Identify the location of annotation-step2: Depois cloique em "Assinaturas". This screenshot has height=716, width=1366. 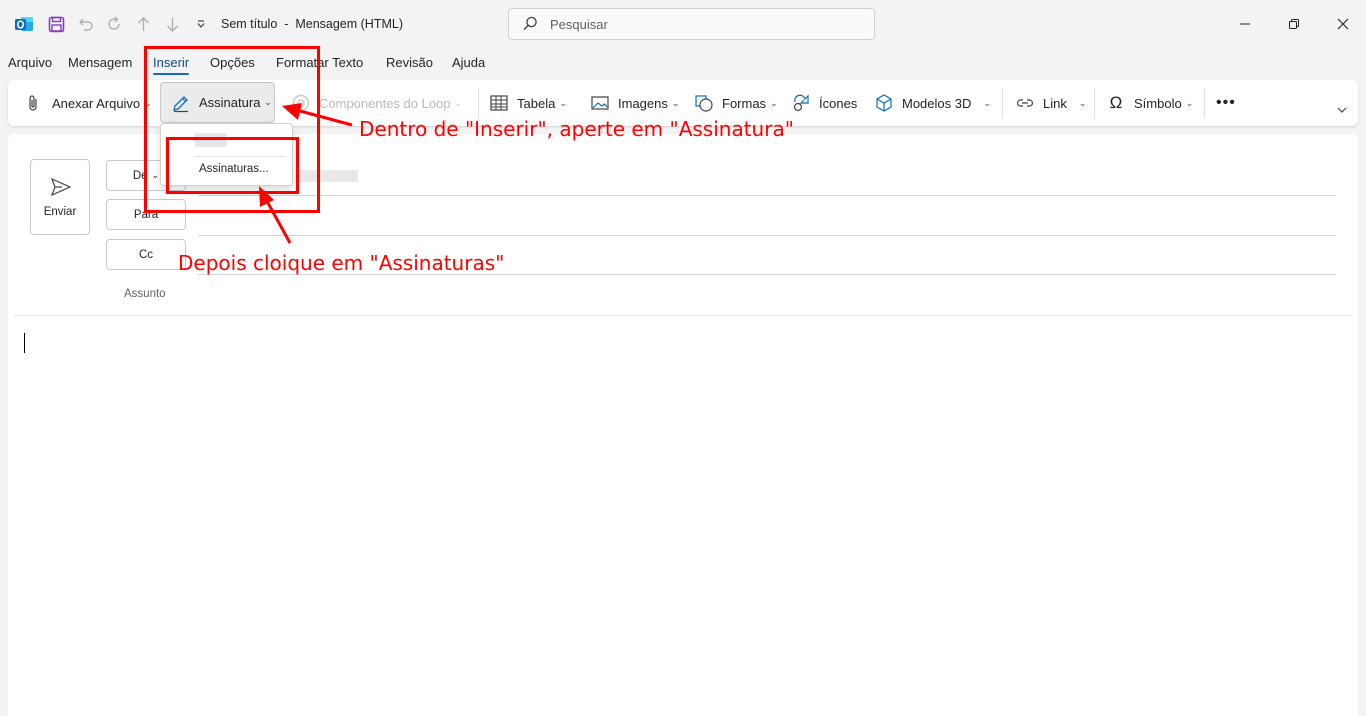
(341, 263).